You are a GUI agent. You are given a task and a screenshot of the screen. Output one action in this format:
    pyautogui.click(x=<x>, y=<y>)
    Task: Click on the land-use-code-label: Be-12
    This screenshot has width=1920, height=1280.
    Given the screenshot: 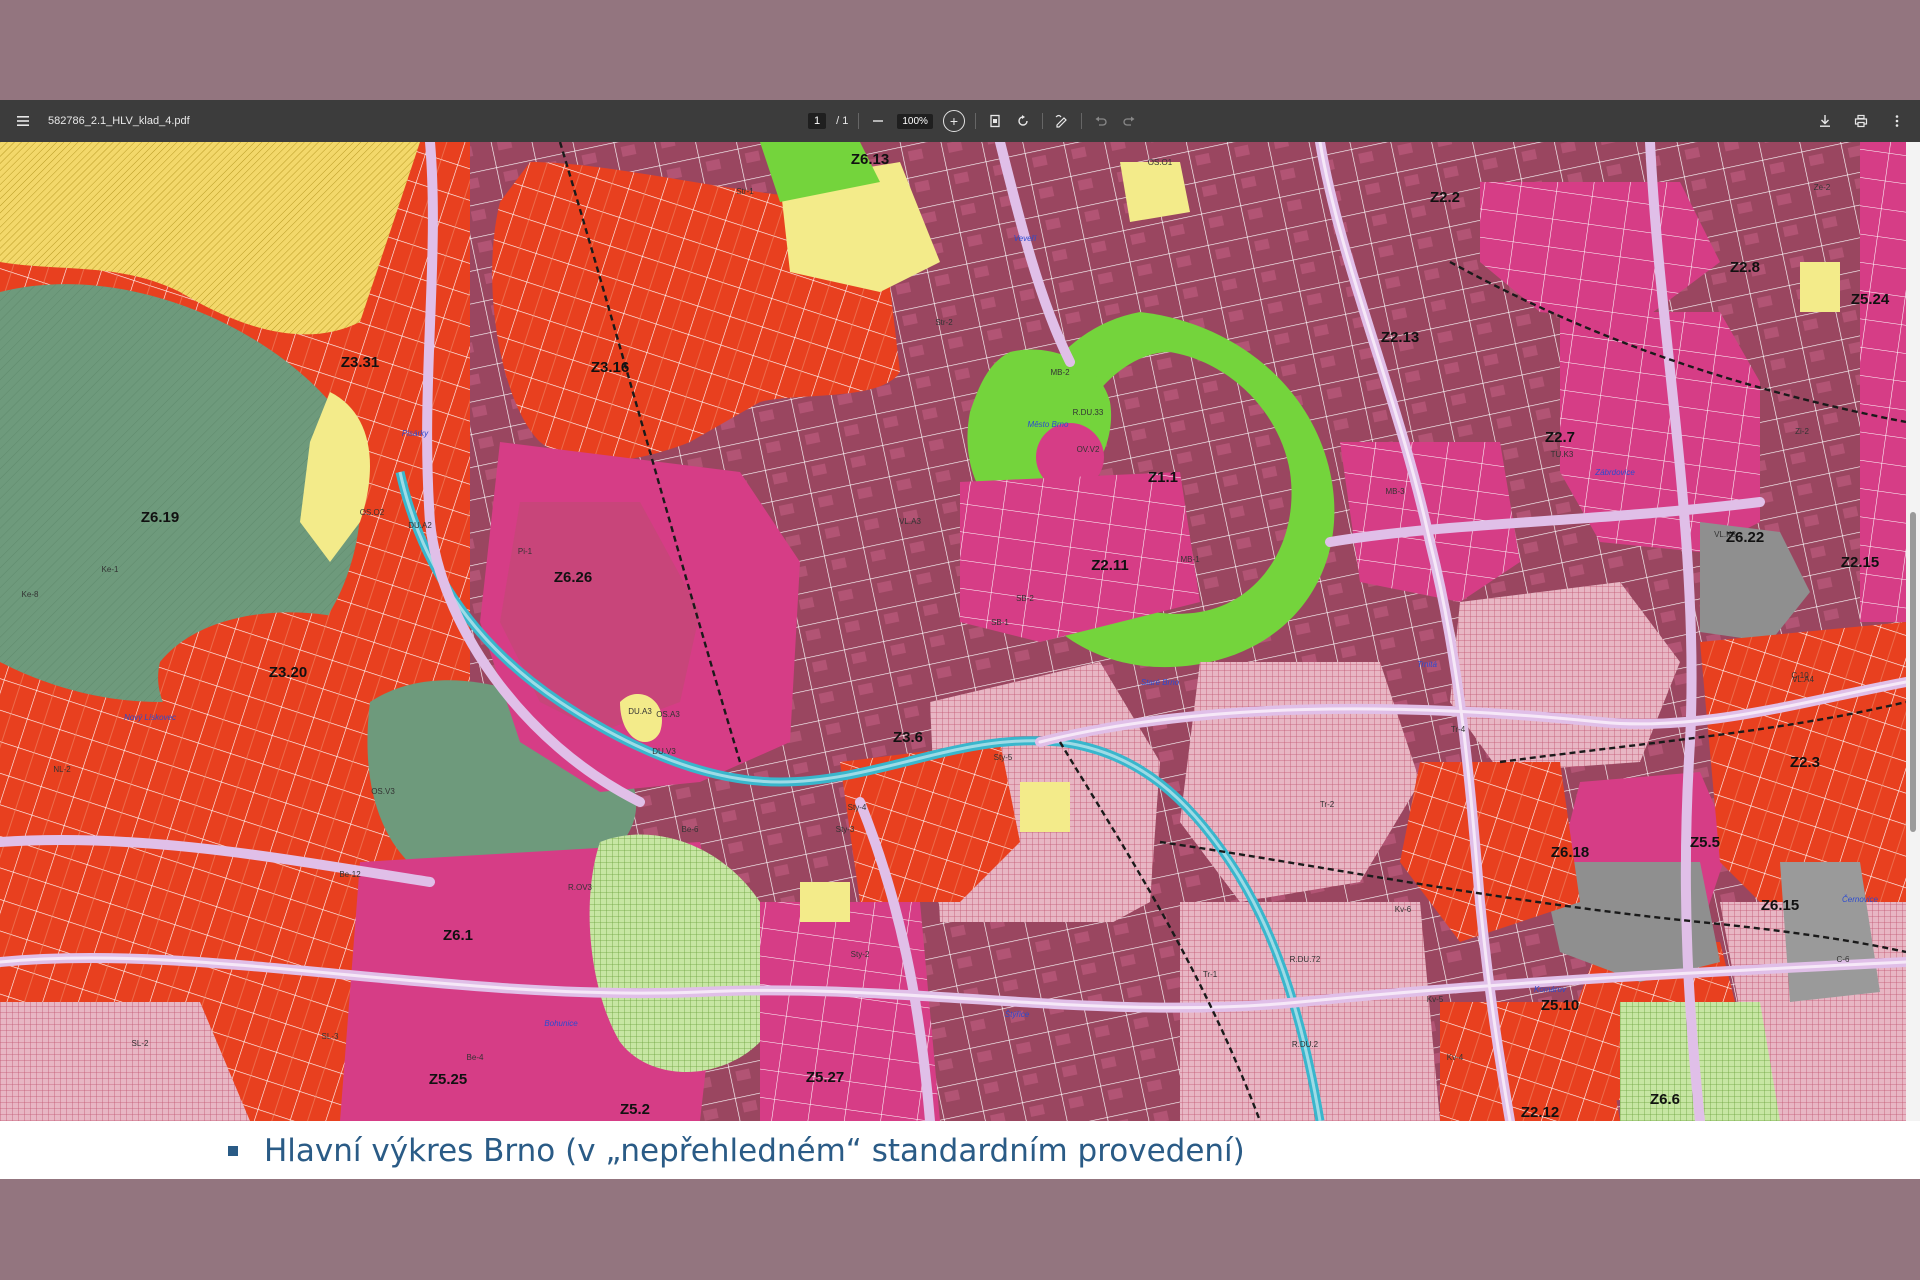 What is the action you would take?
    pyautogui.click(x=350, y=874)
    